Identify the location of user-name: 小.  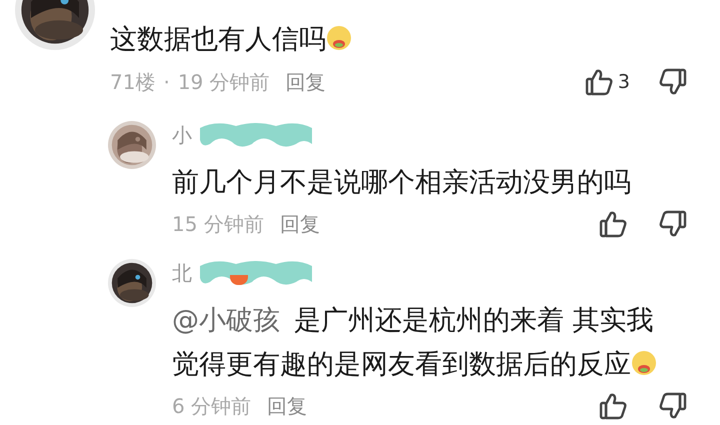
(182, 135).